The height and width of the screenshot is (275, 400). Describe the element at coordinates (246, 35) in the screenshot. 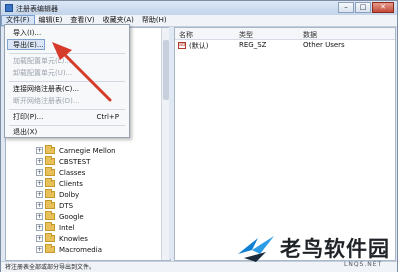

I see `column-header-type: 类型` at that location.